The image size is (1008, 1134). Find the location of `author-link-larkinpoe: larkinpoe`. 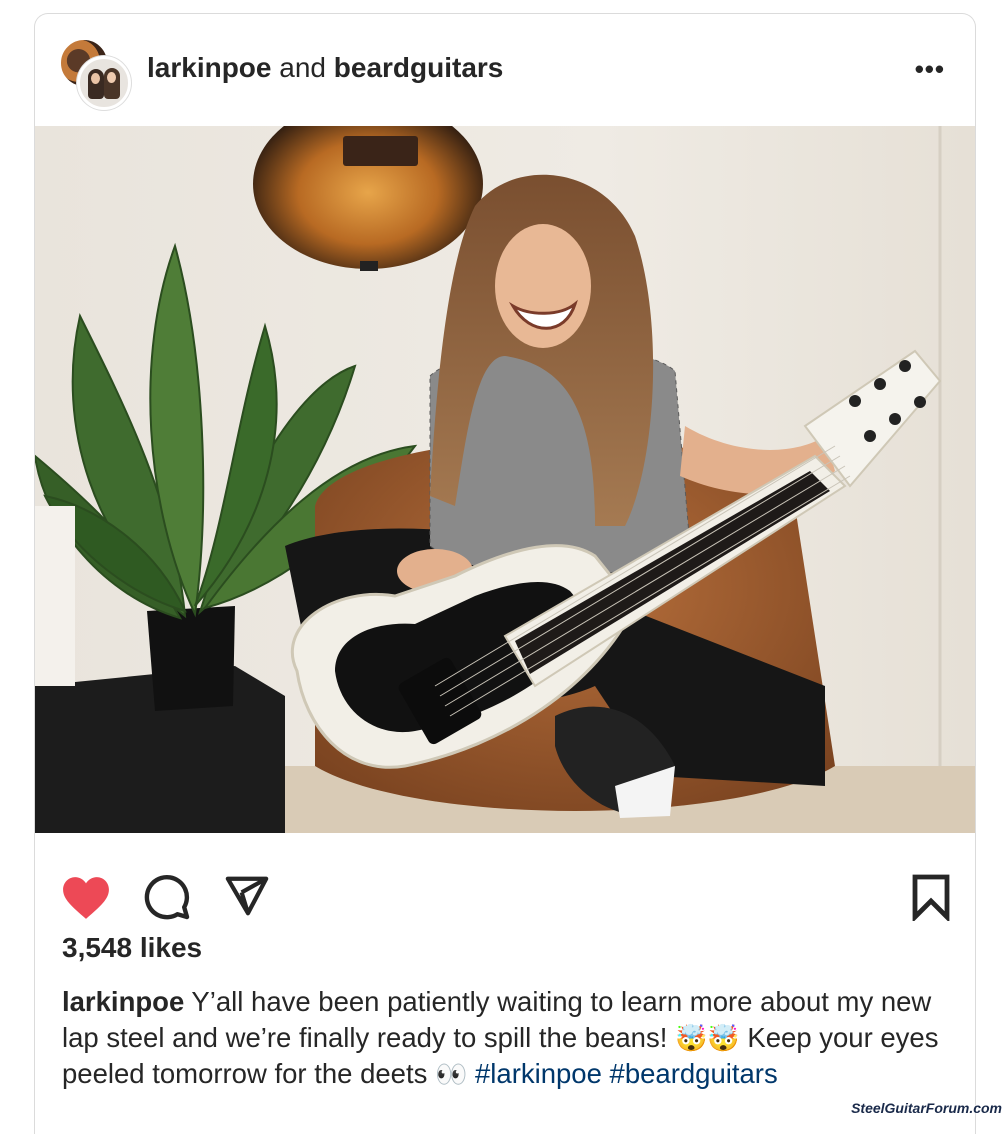

author-link-larkinpoe: larkinpoe is located at coordinates (209, 67).